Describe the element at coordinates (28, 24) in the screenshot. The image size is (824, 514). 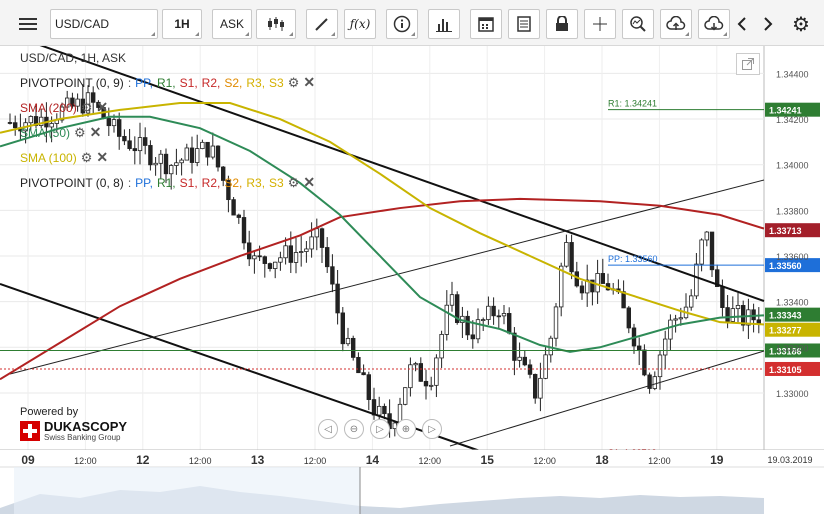
I see `menu-icon` at that location.